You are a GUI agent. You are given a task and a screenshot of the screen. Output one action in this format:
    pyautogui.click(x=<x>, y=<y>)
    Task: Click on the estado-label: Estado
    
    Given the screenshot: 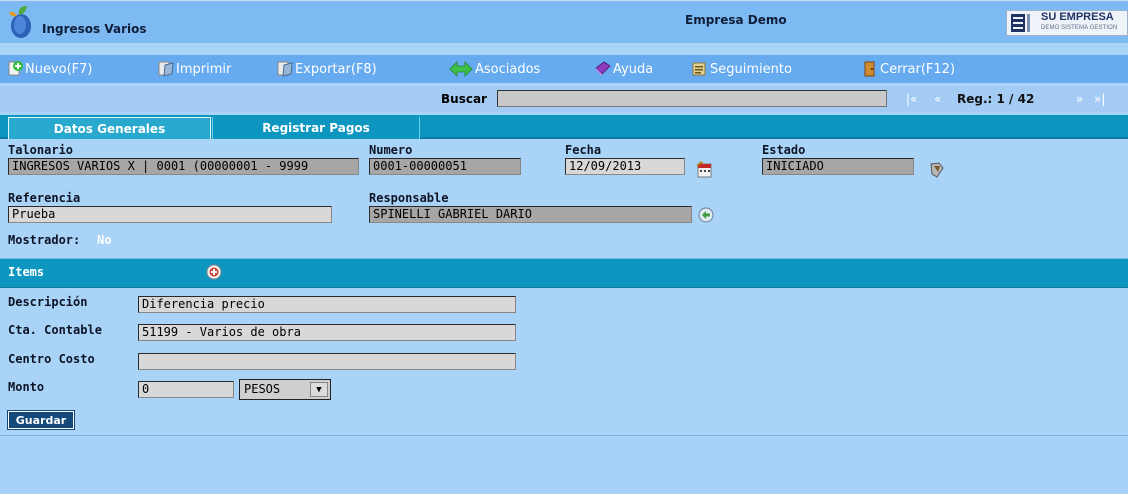 What is the action you would take?
    pyautogui.click(x=784, y=150)
    